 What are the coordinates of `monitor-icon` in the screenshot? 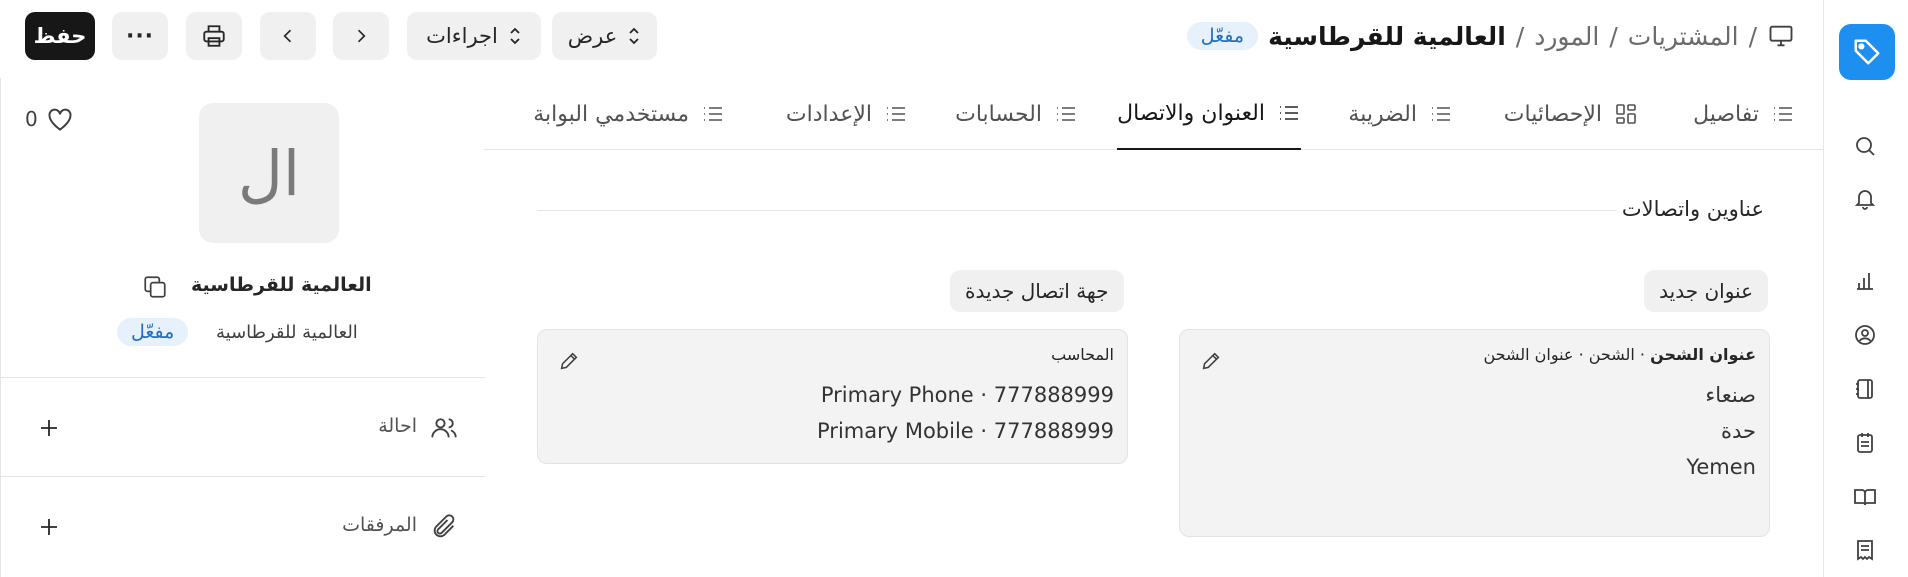 It's located at (1781, 36).